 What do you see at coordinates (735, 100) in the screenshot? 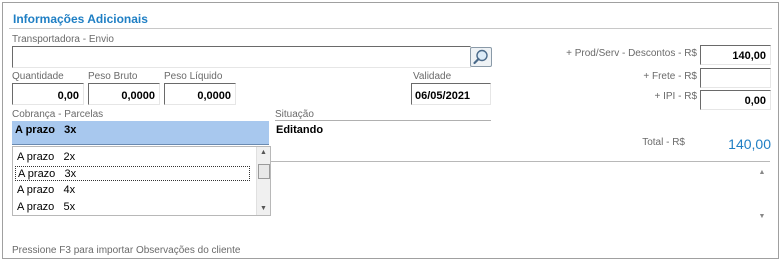
I see `ipi-field: 0,00` at bounding box center [735, 100].